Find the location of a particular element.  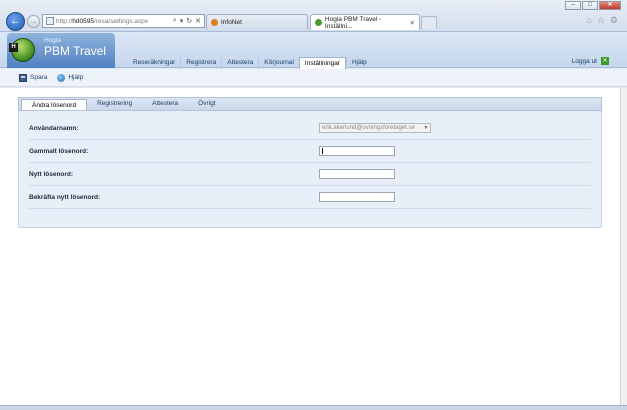

logout-link: Logga ut ✕ is located at coordinates (590, 61).